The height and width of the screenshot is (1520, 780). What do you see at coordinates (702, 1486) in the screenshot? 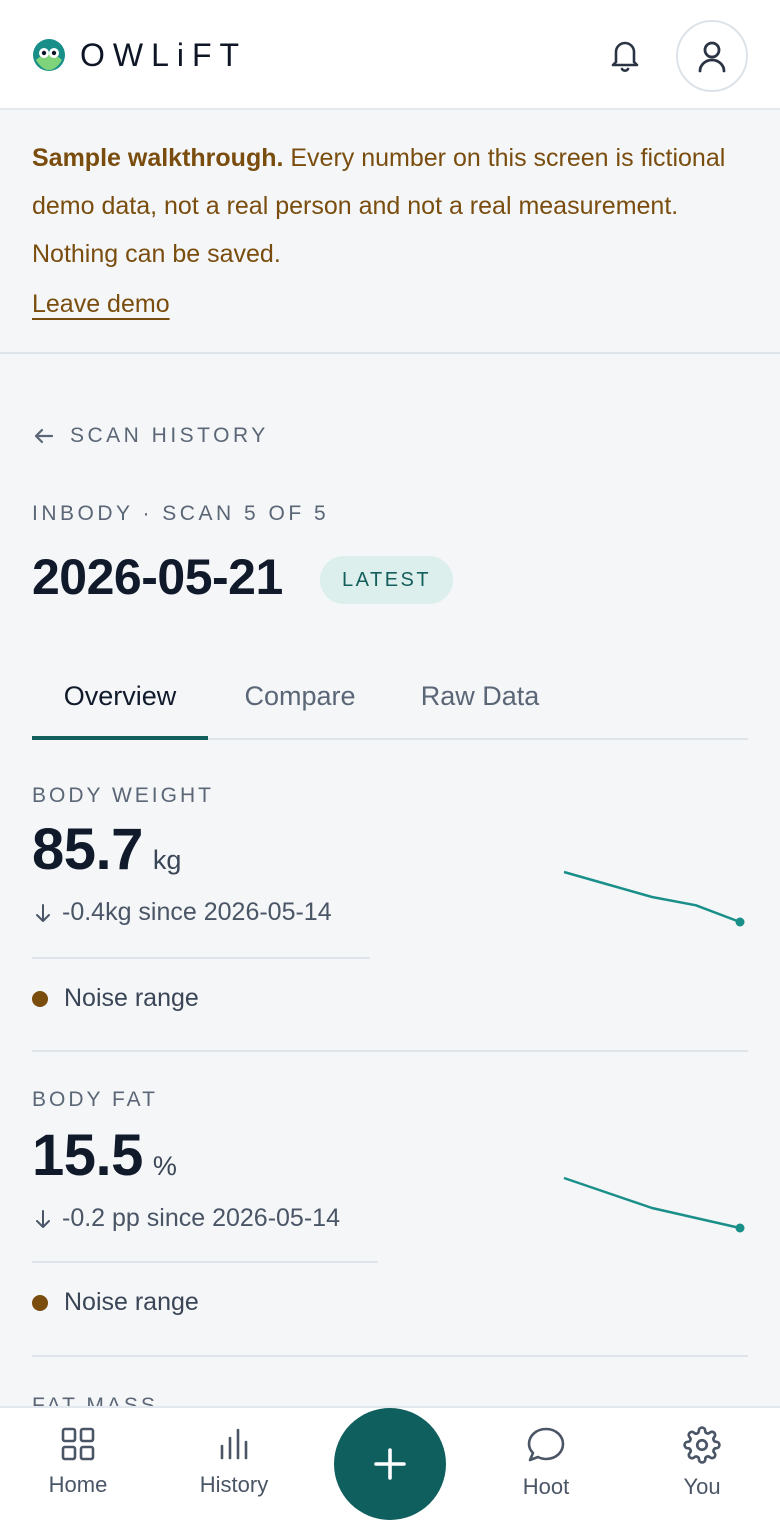
I see `nav-label: You` at bounding box center [702, 1486].